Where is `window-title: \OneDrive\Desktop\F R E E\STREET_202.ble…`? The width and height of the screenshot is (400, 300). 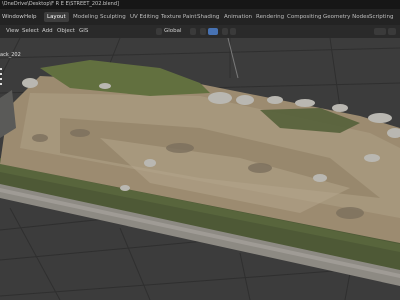
window-title: \OneDrive\Desktop\F R E E\STREET_202.ble… is located at coordinates (60, 4).